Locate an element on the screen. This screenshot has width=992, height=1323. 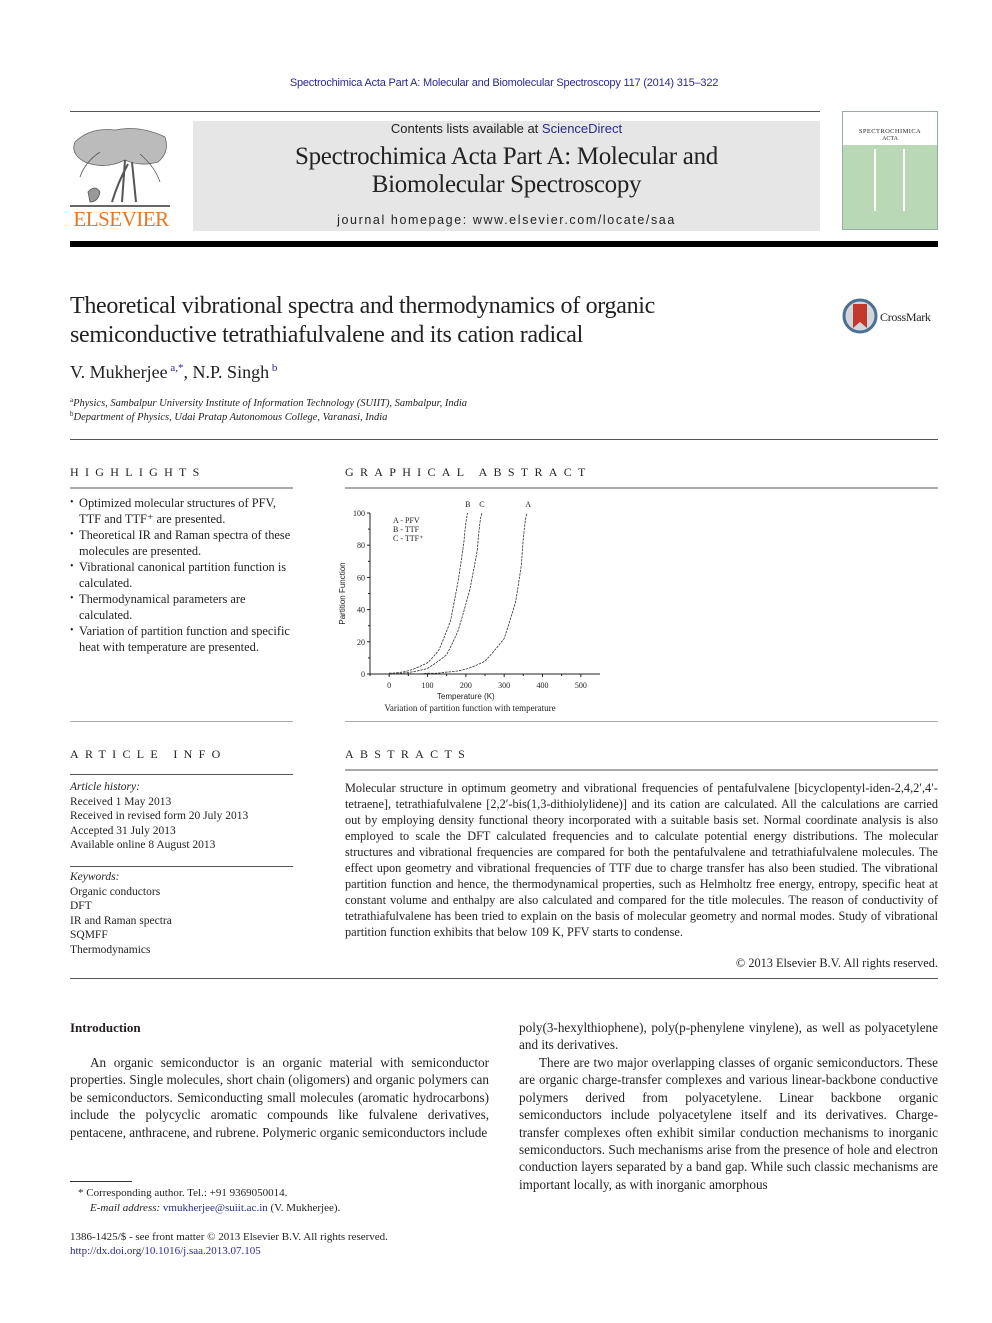
journal-title-line2: Biomolecular Spectroscopy is located at coordinates (506, 184).